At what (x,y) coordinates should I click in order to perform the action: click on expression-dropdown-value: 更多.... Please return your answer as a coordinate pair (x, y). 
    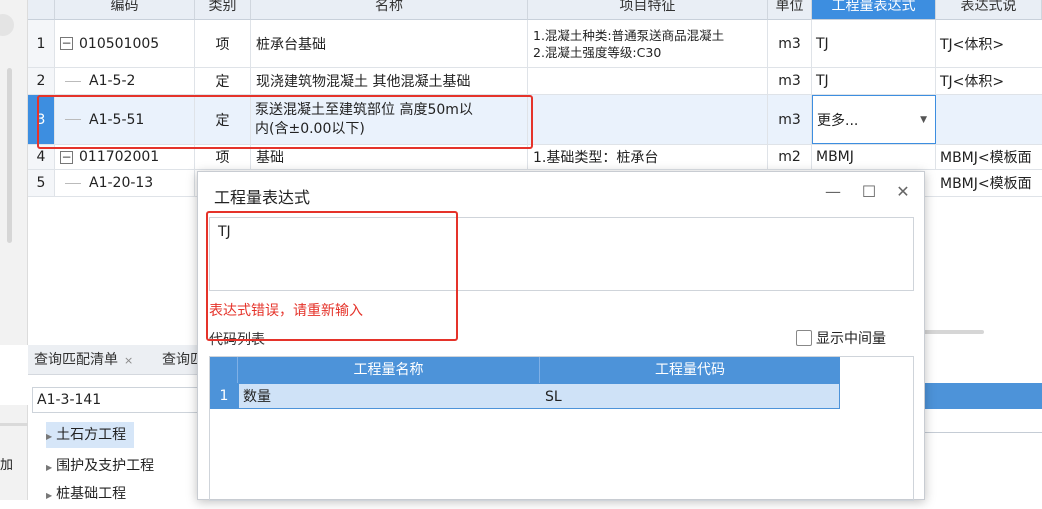
    Looking at the image, I should click on (838, 120).